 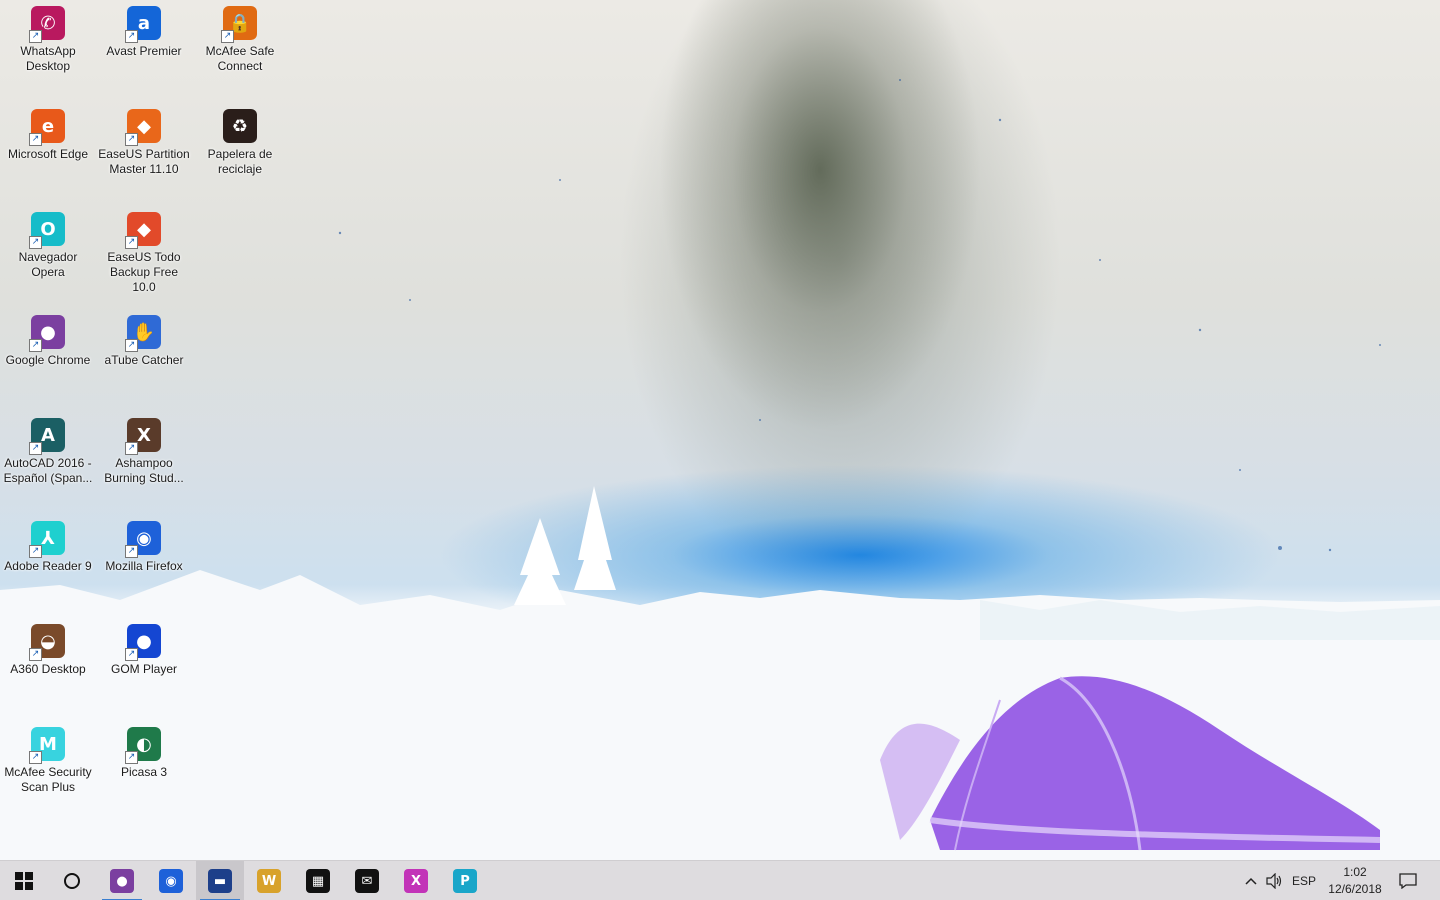 I want to click on icon-glyph: ♻, so click(x=240, y=126).